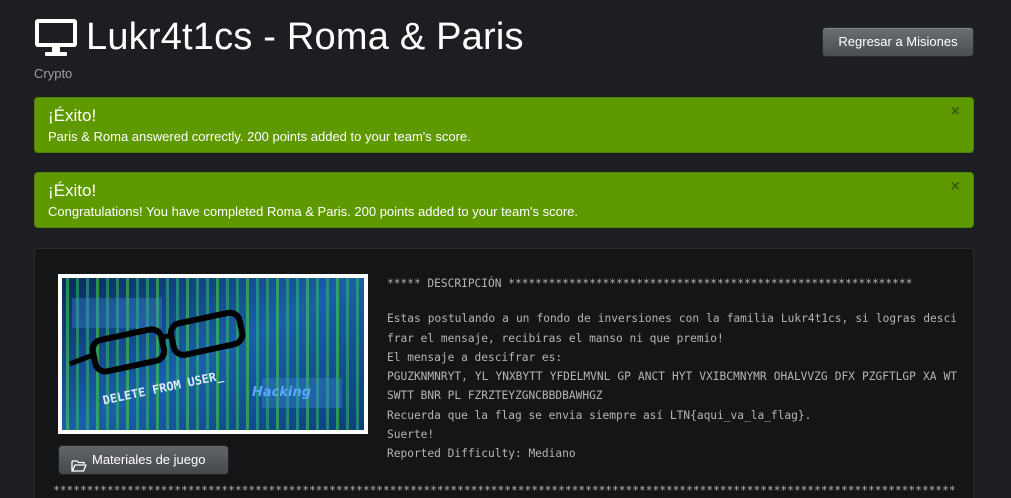 The height and width of the screenshot is (498, 1011). Describe the element at coordinates (481, 454) in the screenshot. I see `reported-difficulty: Reported Difficulty: Mediano` at that location.